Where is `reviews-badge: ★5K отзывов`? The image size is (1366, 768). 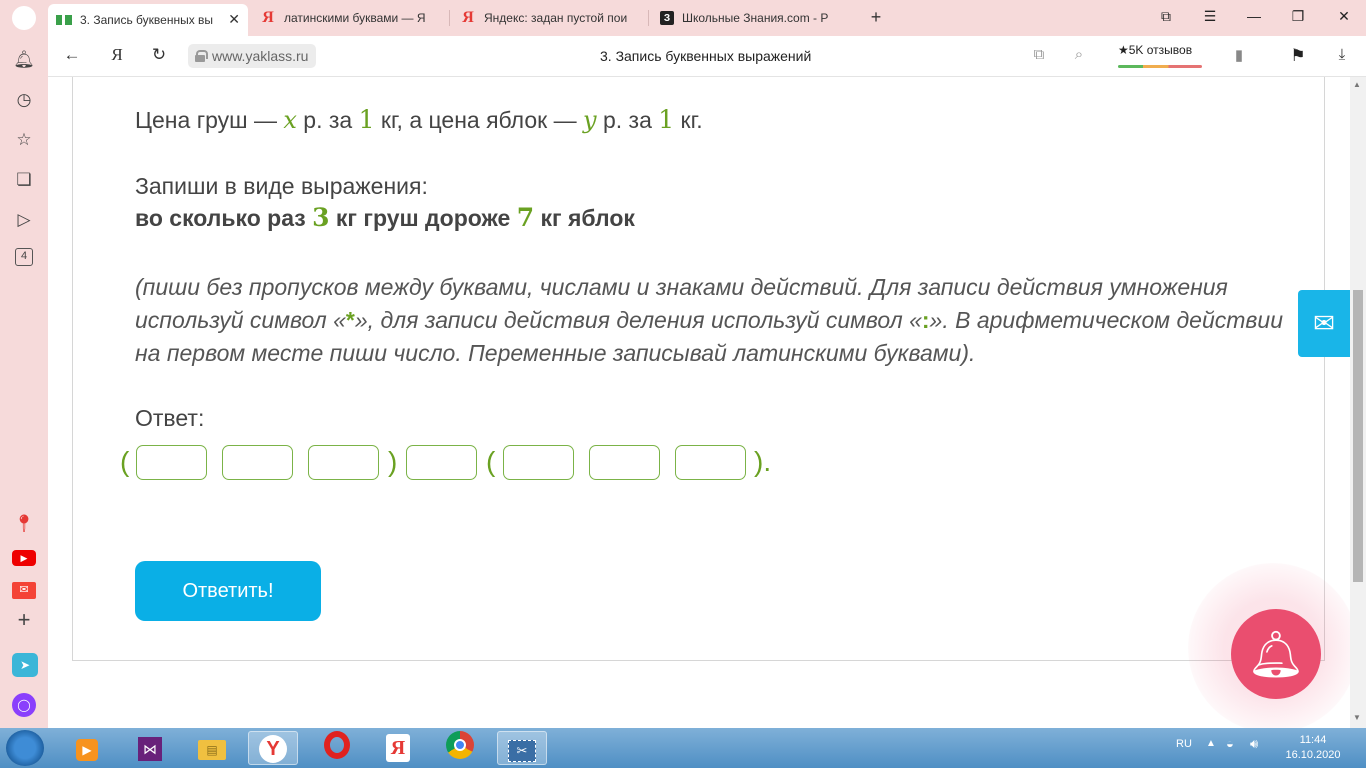
reviews-badge: ★5K отзывов is located at coordinates (1160, 55).